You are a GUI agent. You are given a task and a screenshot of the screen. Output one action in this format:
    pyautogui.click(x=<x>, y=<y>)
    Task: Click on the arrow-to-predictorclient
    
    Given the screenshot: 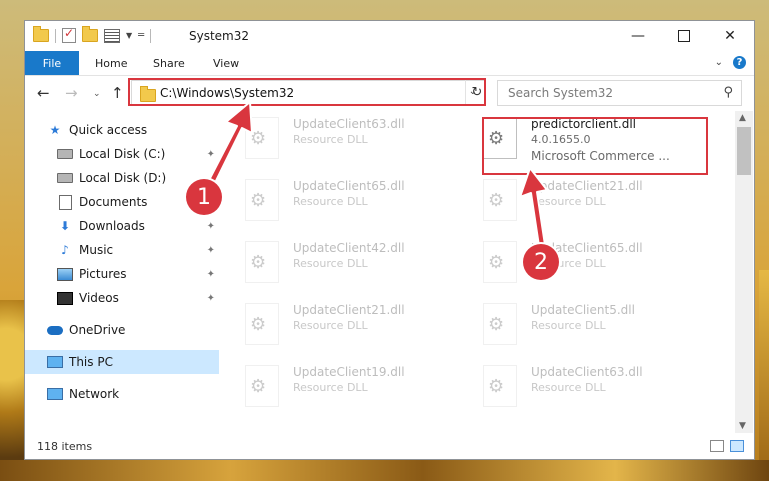 What is the action you would take?
    pyautogui.click(x=533, y=207)
    